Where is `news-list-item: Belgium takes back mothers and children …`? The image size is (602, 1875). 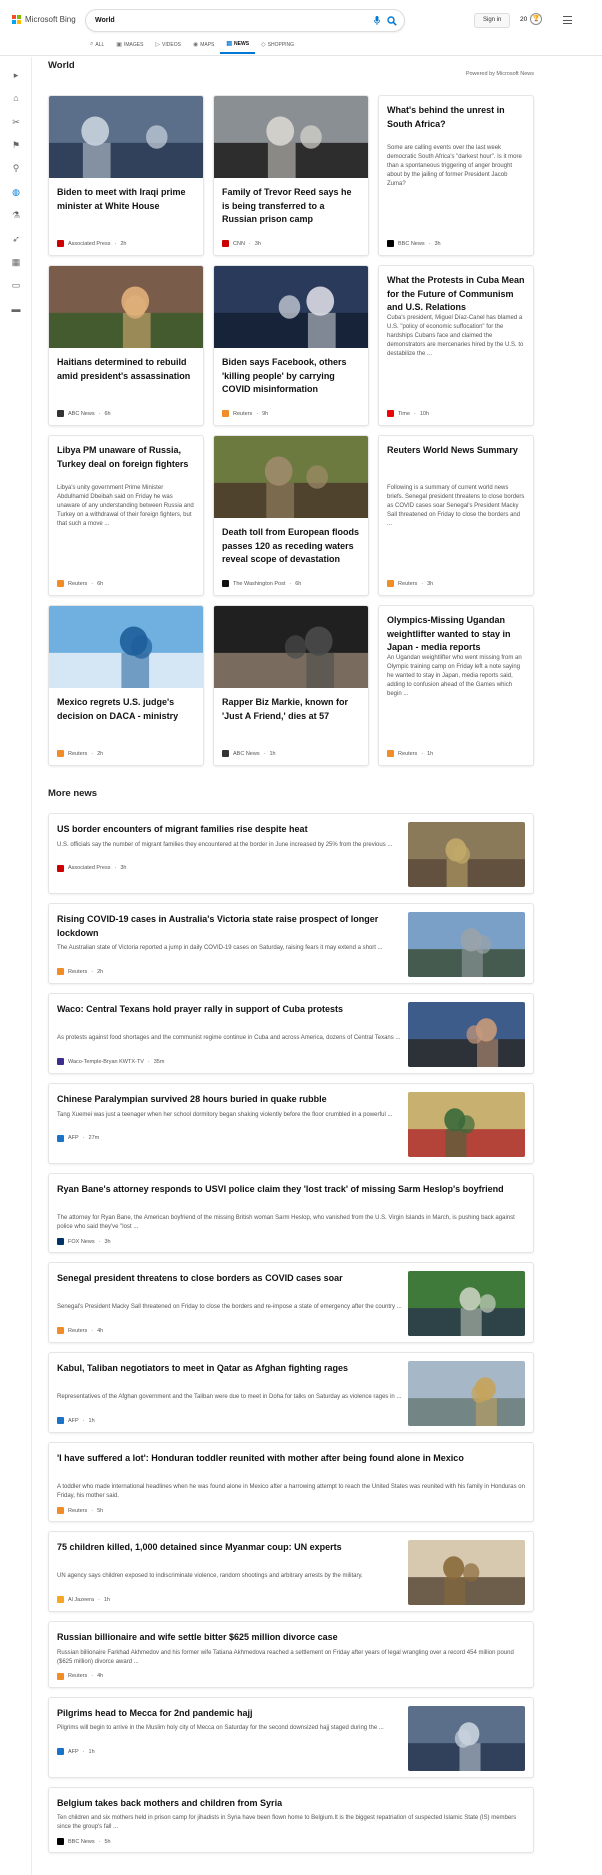
news-list-item: Belgium takes back mothers and children … is located at coordinates (291, 1819).